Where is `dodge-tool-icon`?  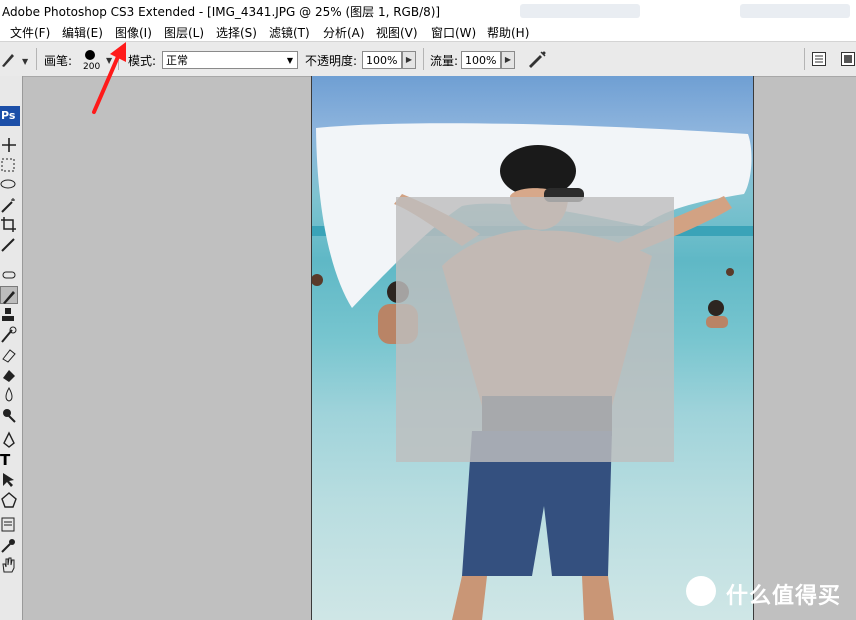 dodge-tool-icon is located at coordinates (9, 415).